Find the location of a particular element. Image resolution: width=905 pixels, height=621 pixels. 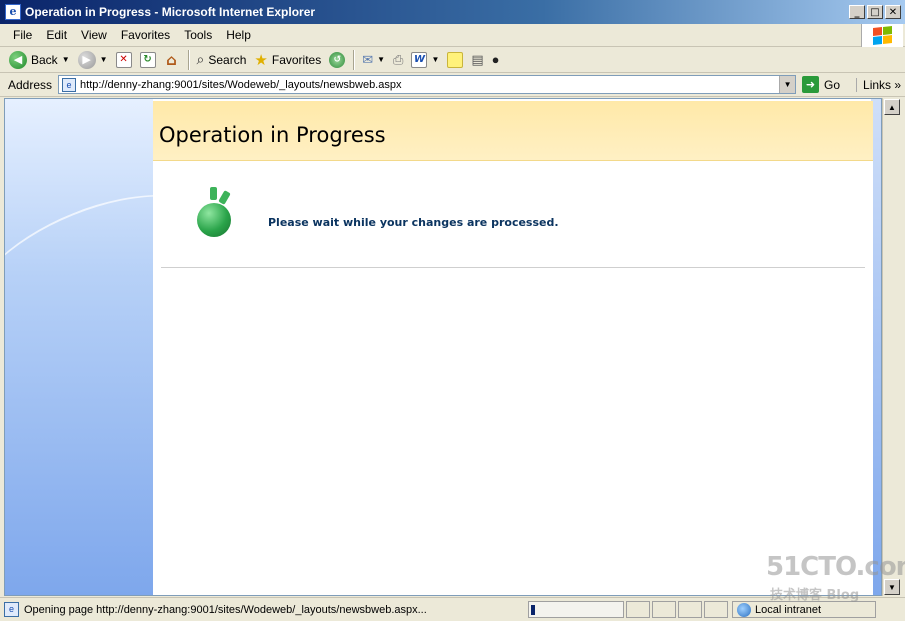

history-button: ↺ is located at coordinates (337, 60).